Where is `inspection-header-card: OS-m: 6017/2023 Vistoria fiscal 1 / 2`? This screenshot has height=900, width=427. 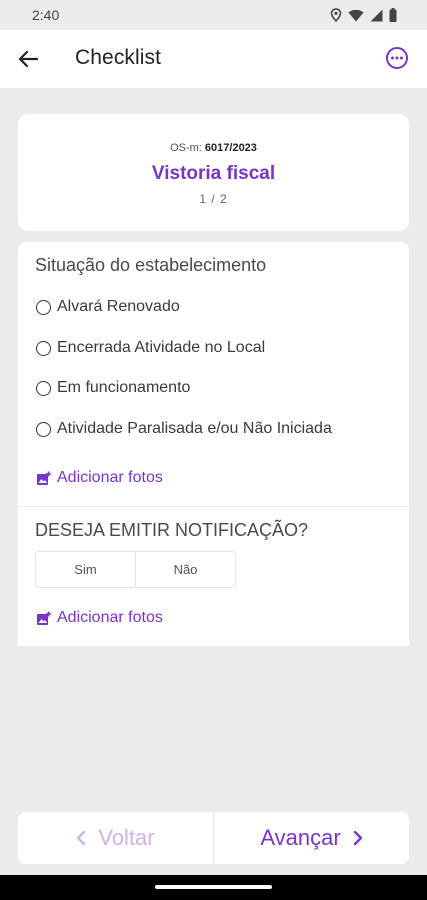
inspection-header-card: OS-m: 6017/2023 Vistoria fiscal 1 / 2 is located at coordinates (213, 172).